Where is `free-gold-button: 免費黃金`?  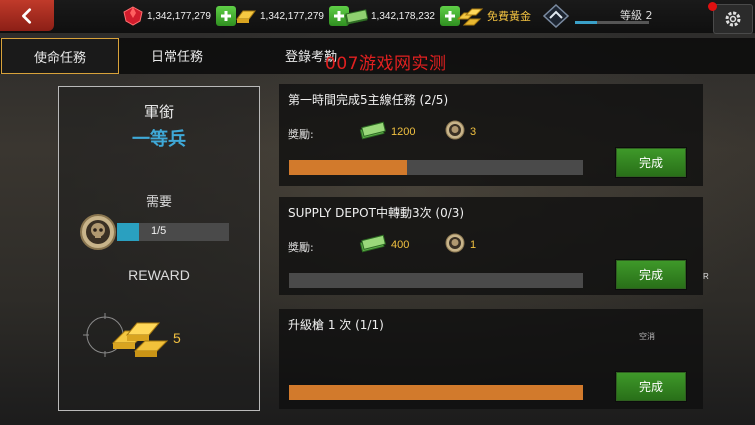 free-gold-button: 免費黃金 is located at coordinates (493, 16).